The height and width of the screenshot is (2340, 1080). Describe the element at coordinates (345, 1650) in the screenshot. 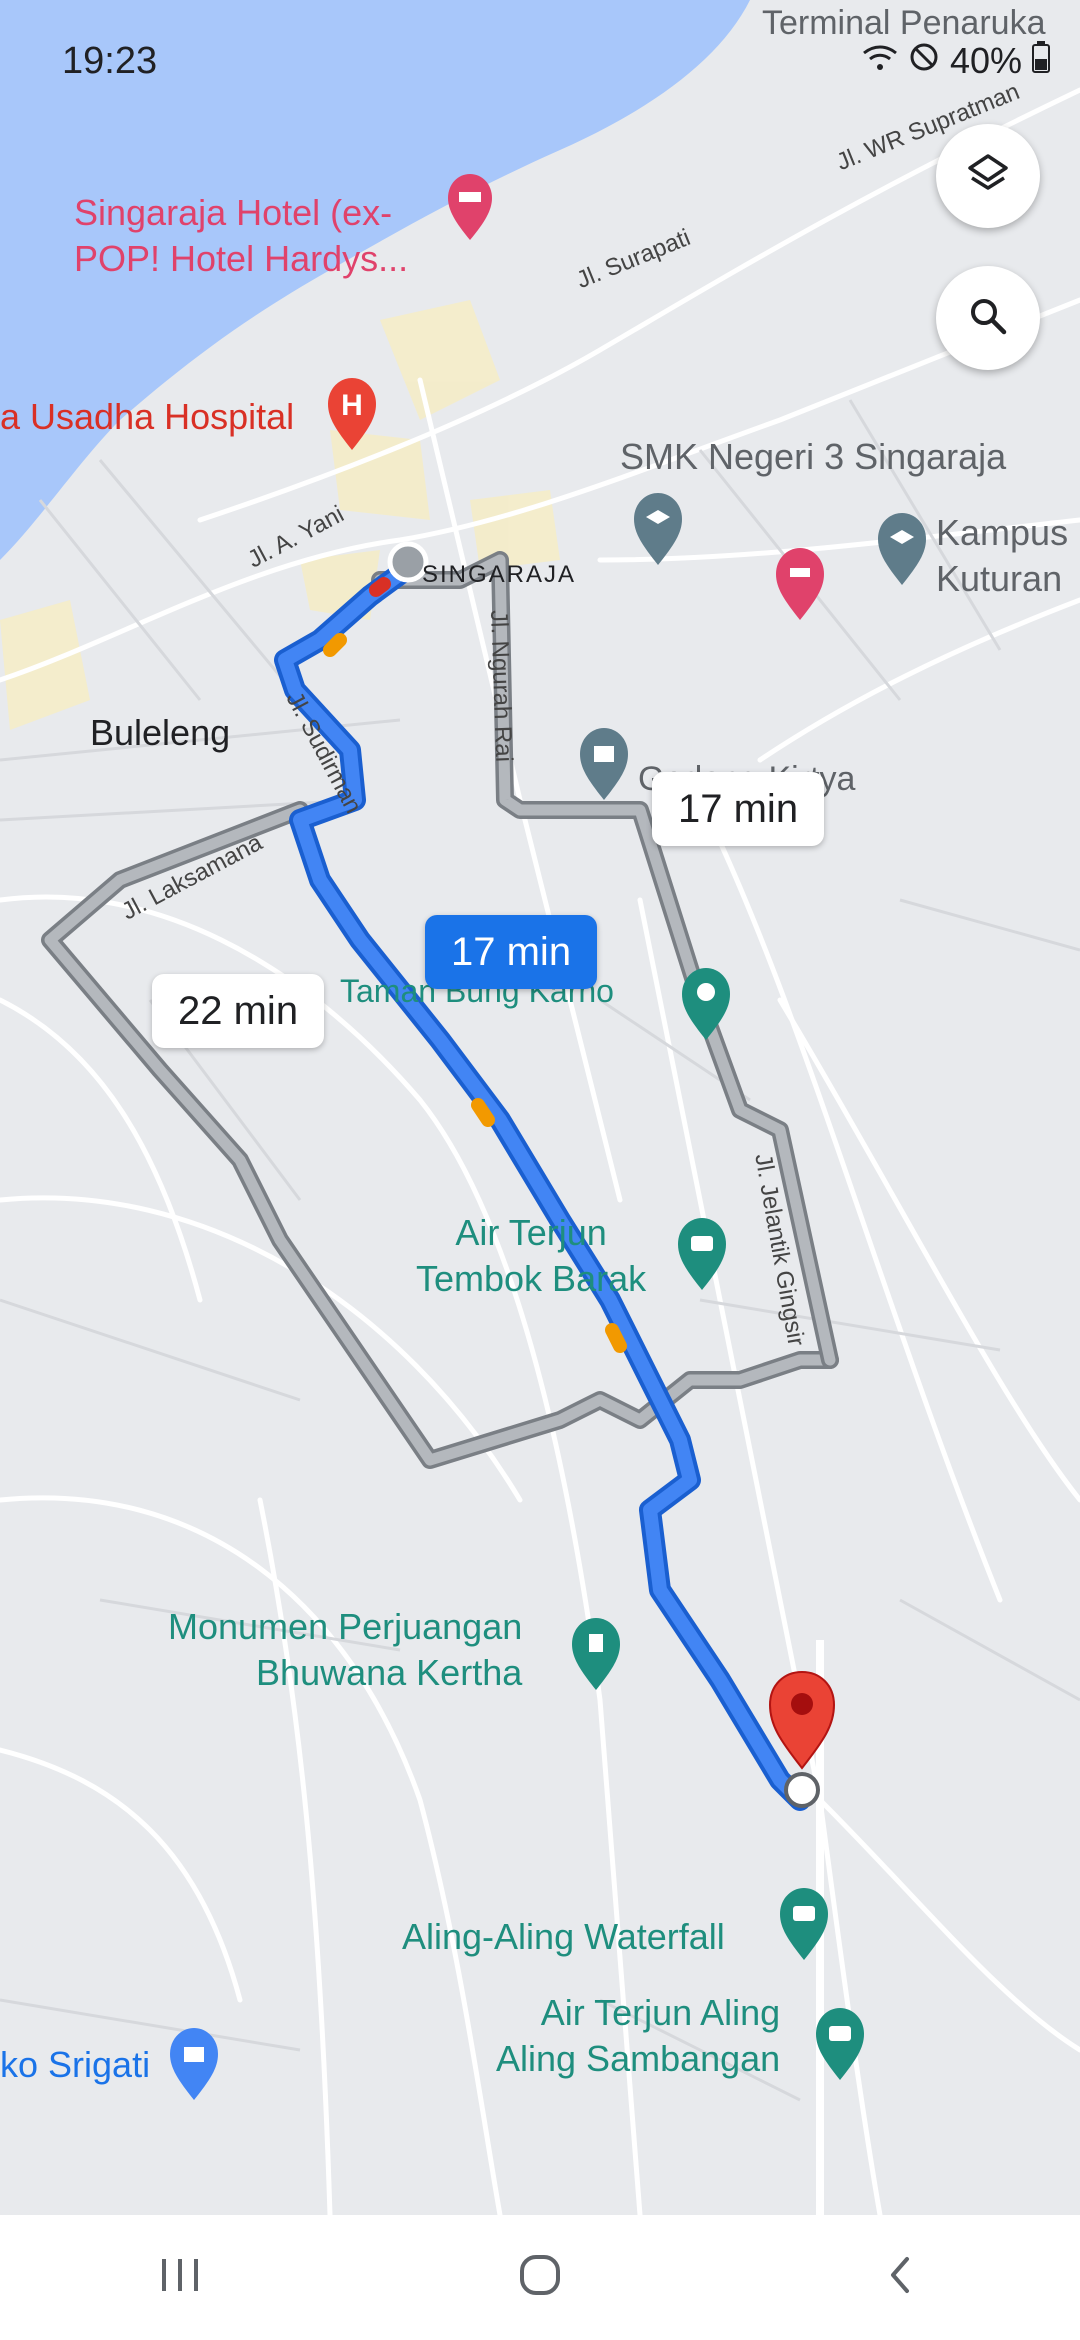

I see `monumen-label: Monumen Perjuangan Bhuwana Kertha` at that location.